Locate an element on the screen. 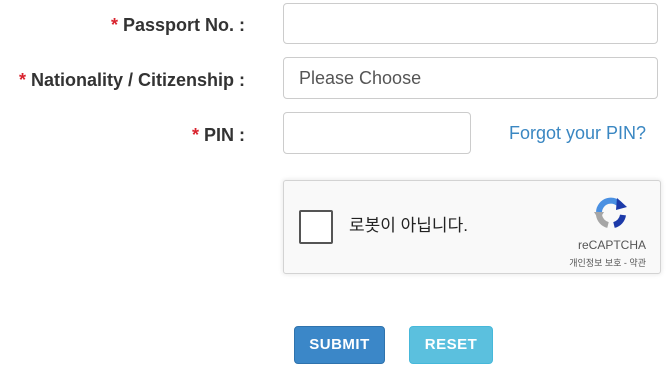  pin-label-text: PIN : is located at coordinates (224, 135).